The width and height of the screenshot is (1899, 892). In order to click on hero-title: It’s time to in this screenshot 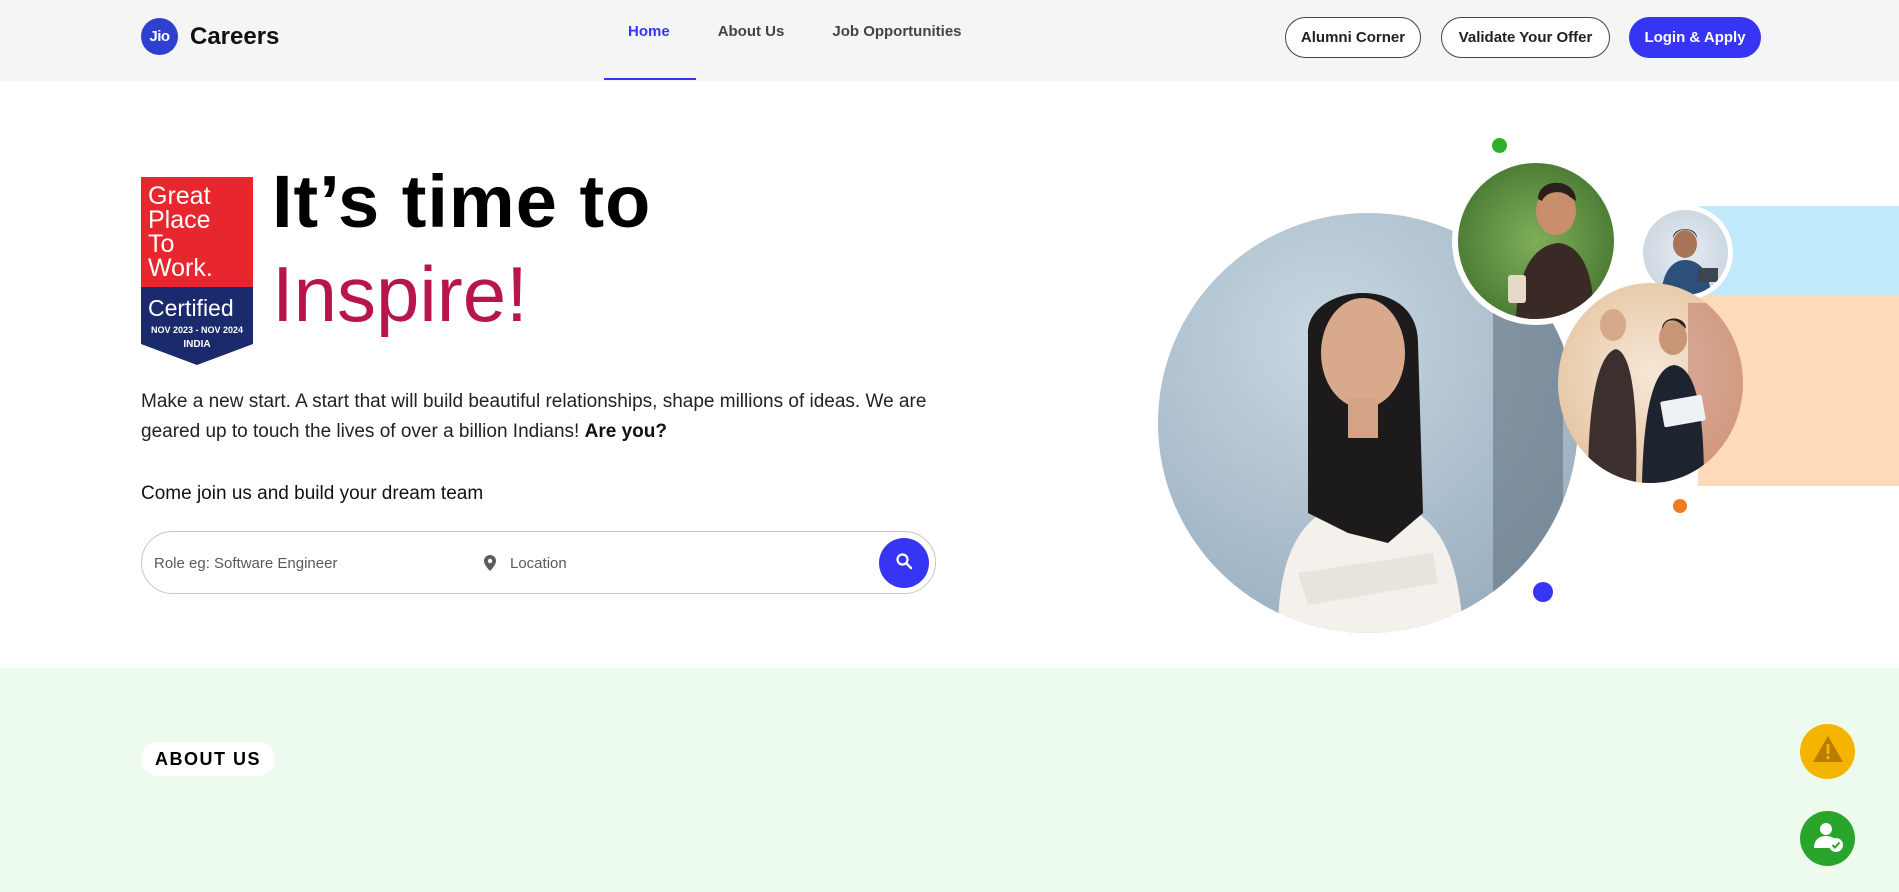, I will do `click(462, 201)`.